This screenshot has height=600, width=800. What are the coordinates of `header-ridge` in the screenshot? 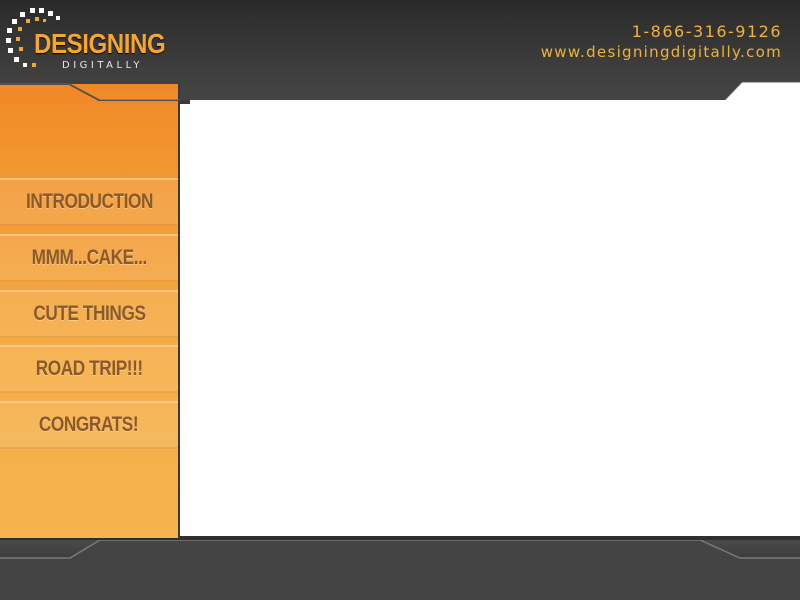 It's located at (95, 93).